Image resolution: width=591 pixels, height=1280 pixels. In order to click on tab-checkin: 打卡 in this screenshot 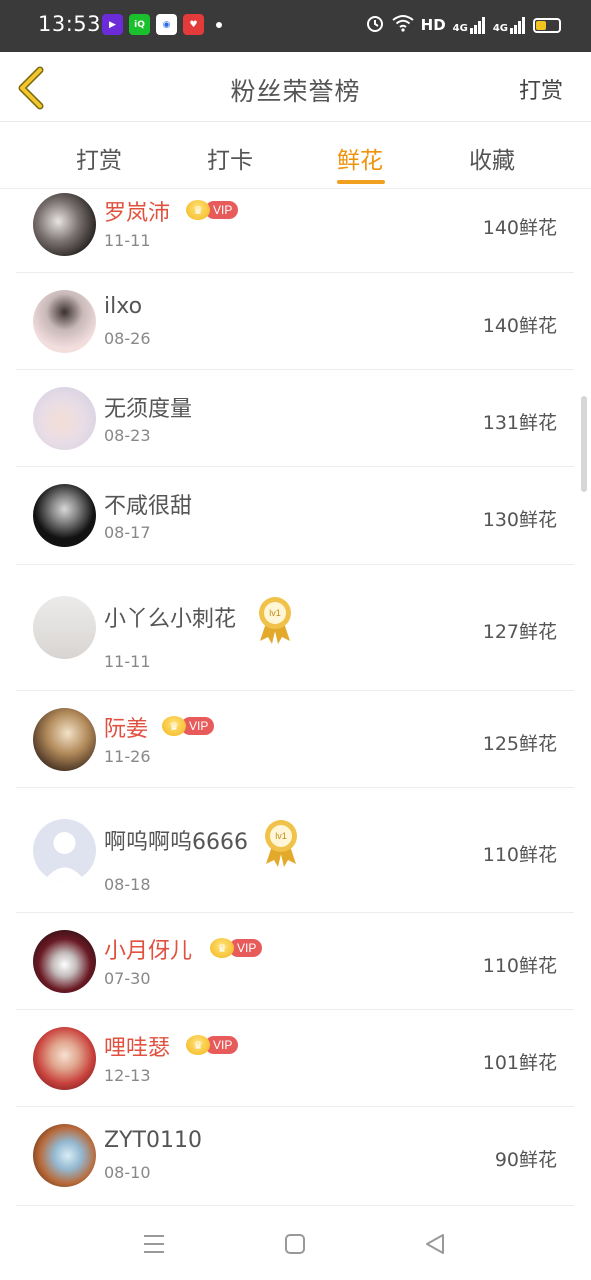, I will do `click(230, 158)`.